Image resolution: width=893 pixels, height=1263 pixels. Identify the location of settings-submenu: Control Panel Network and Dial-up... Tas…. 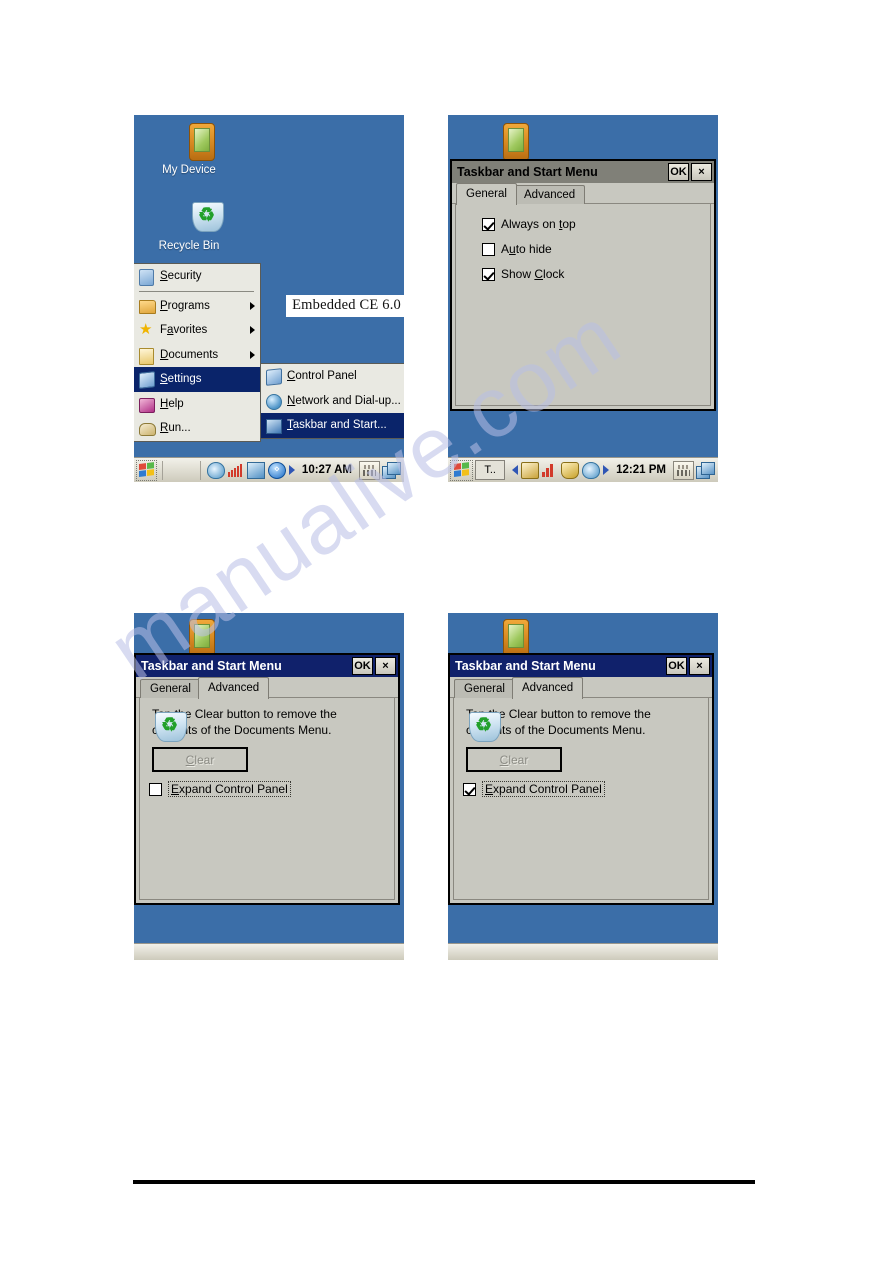
(332, 401).